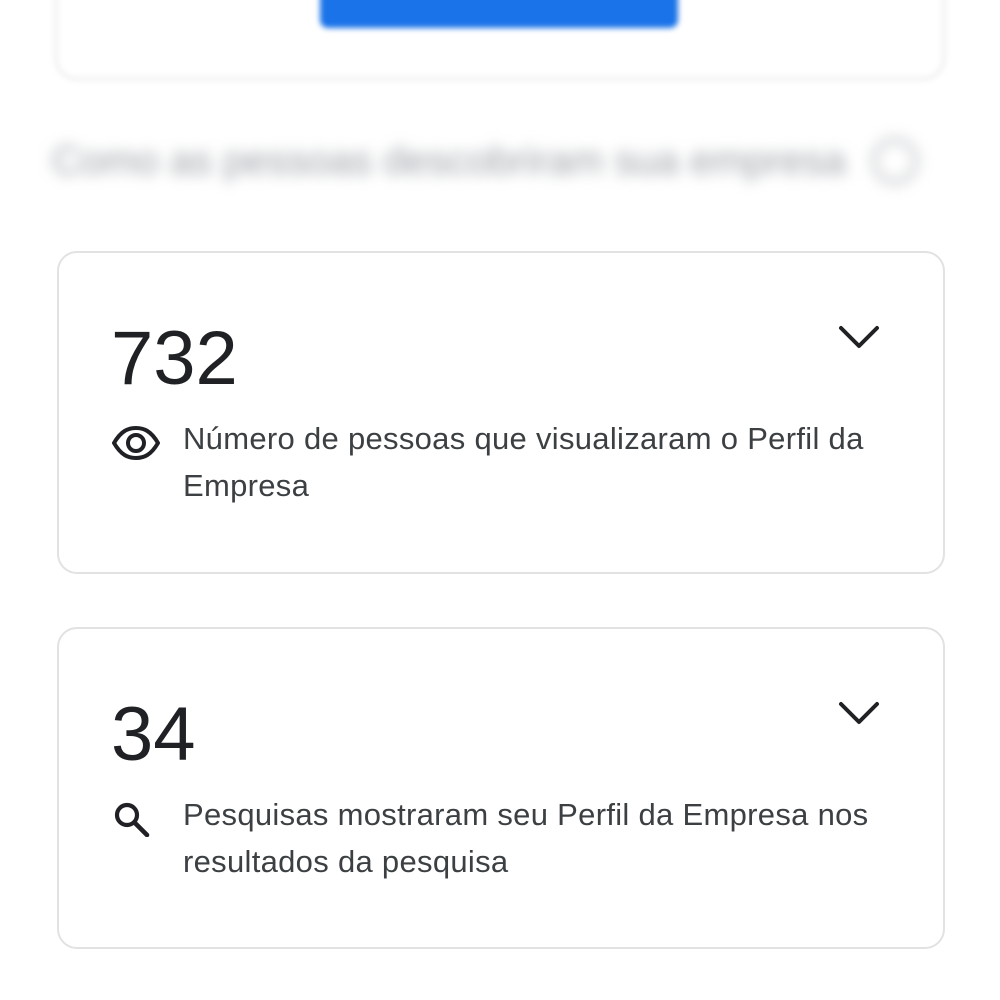  What do you see at coordinates (174, 358) in the screenshot?
I see `metric-value: 732` at bounding box center [174, 358].